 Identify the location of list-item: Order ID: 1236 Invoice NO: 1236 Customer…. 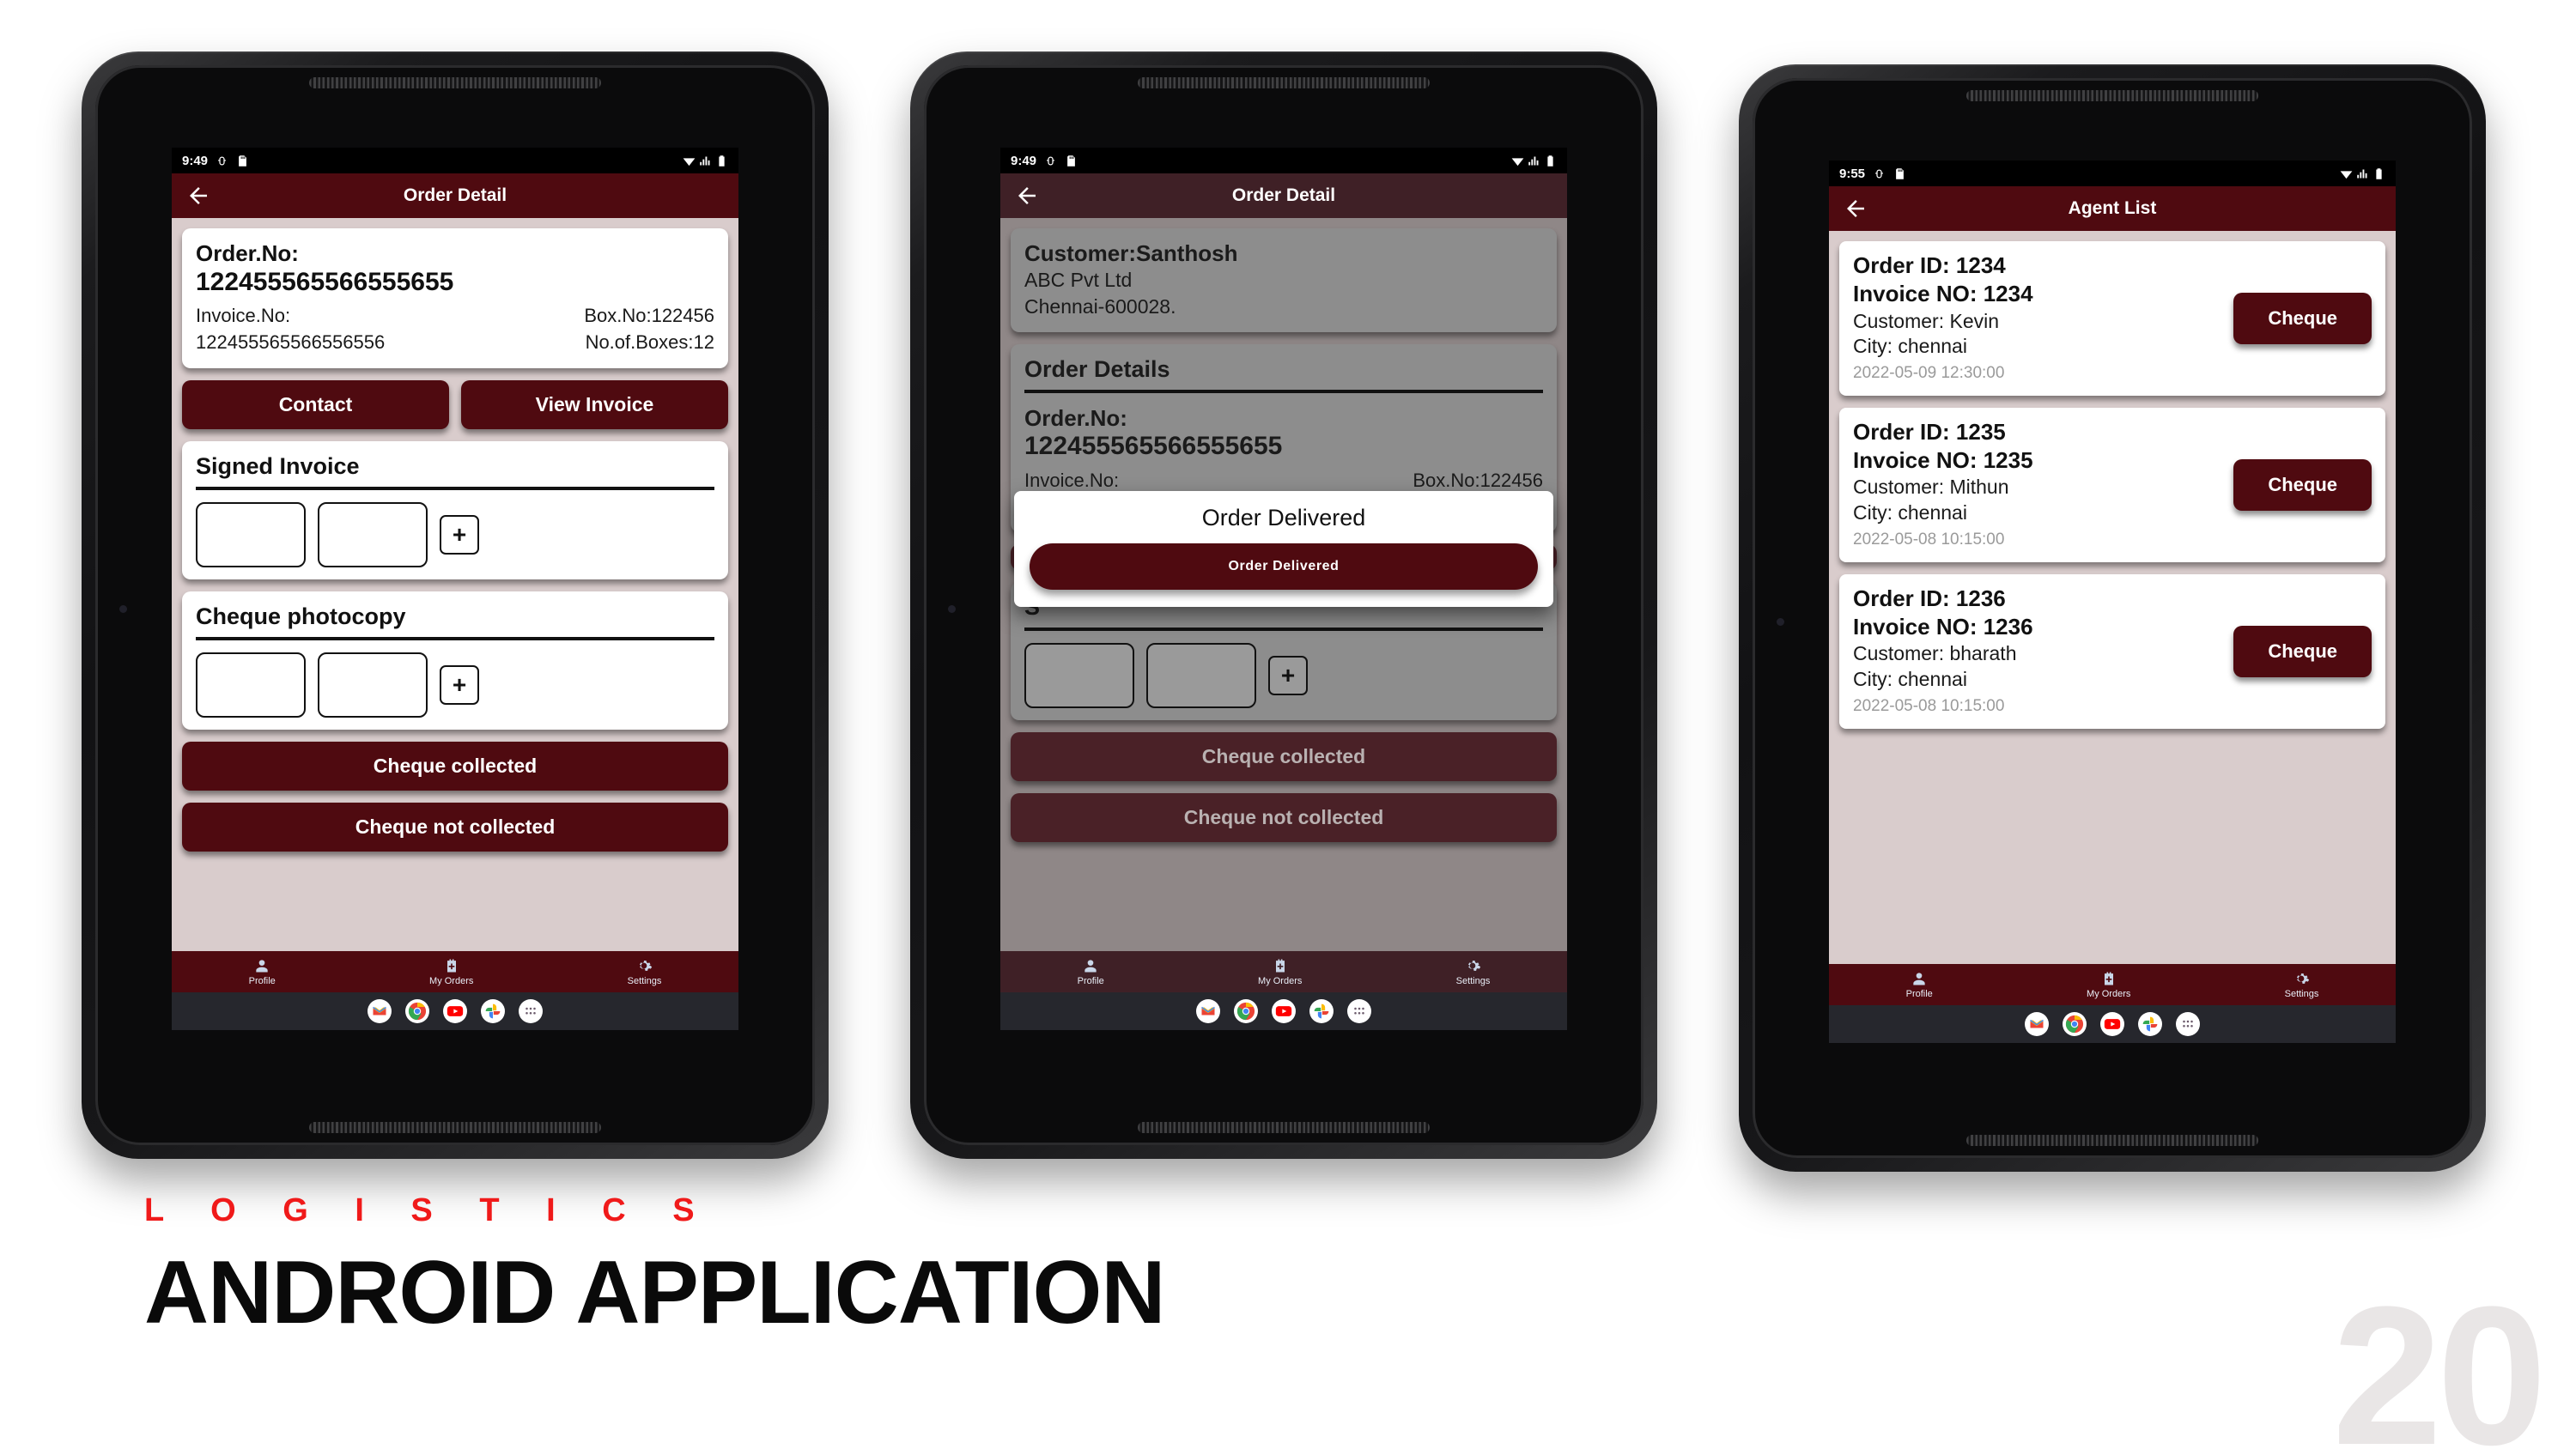
(2112, 651).